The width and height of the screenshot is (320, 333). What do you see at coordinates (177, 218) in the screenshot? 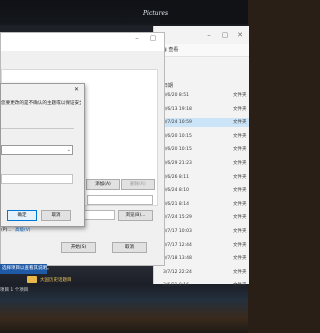
I see `file-date: 3/7/24 15:29` at bounding box center [177, 218].